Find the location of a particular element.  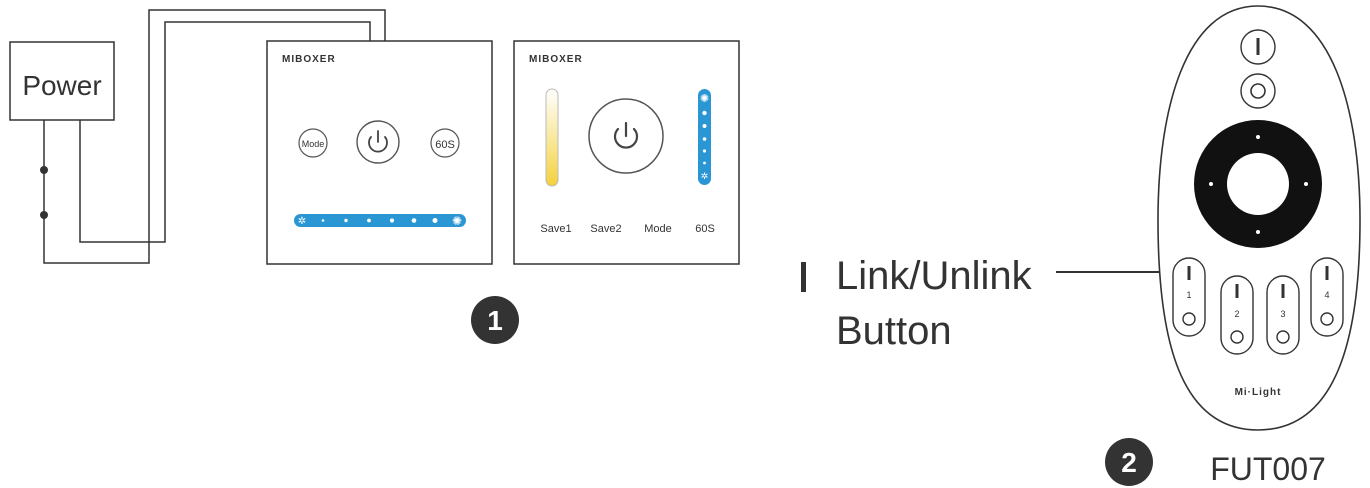

power-label: Power is located at coordinates (61, 85).